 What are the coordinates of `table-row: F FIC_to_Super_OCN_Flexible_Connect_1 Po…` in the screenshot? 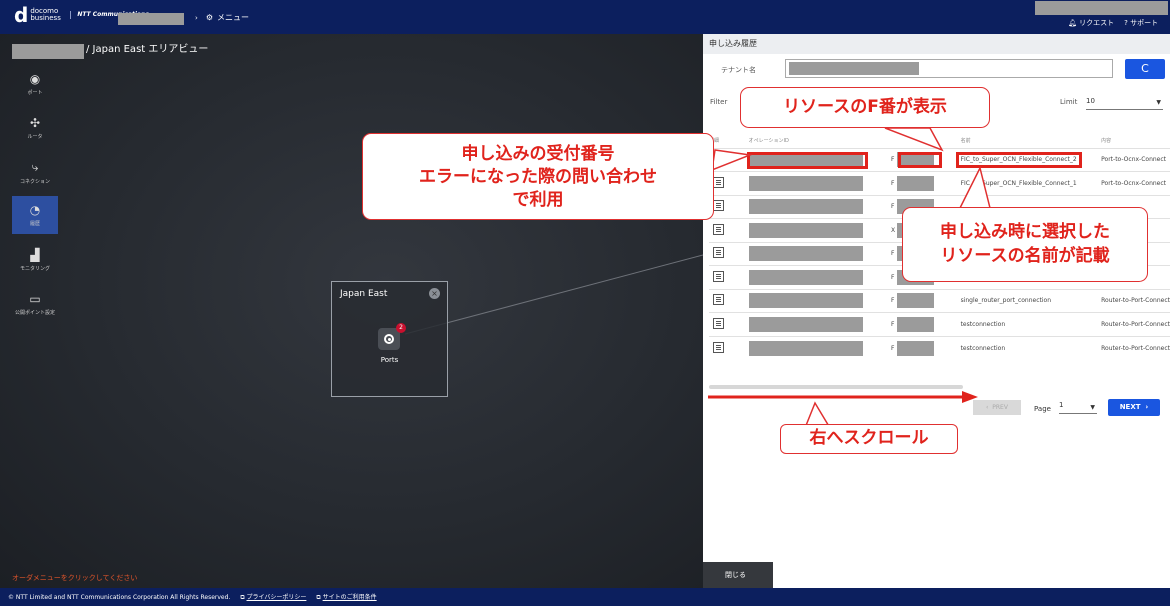 It's located at (939, 183).